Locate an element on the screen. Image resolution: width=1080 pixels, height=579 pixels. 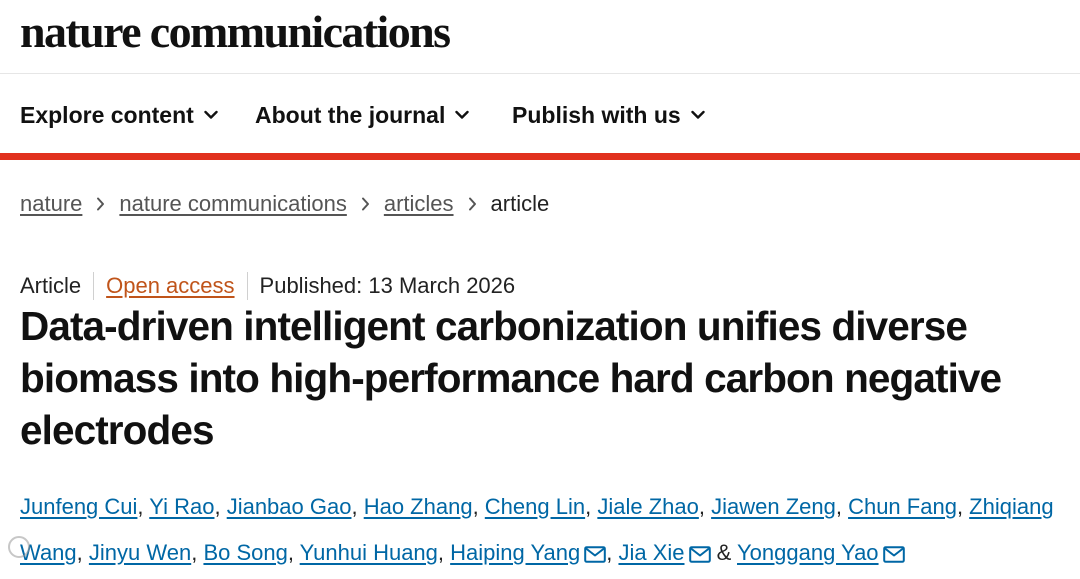
nav-about-journal: About the journal is located at coordinates (362, 115).